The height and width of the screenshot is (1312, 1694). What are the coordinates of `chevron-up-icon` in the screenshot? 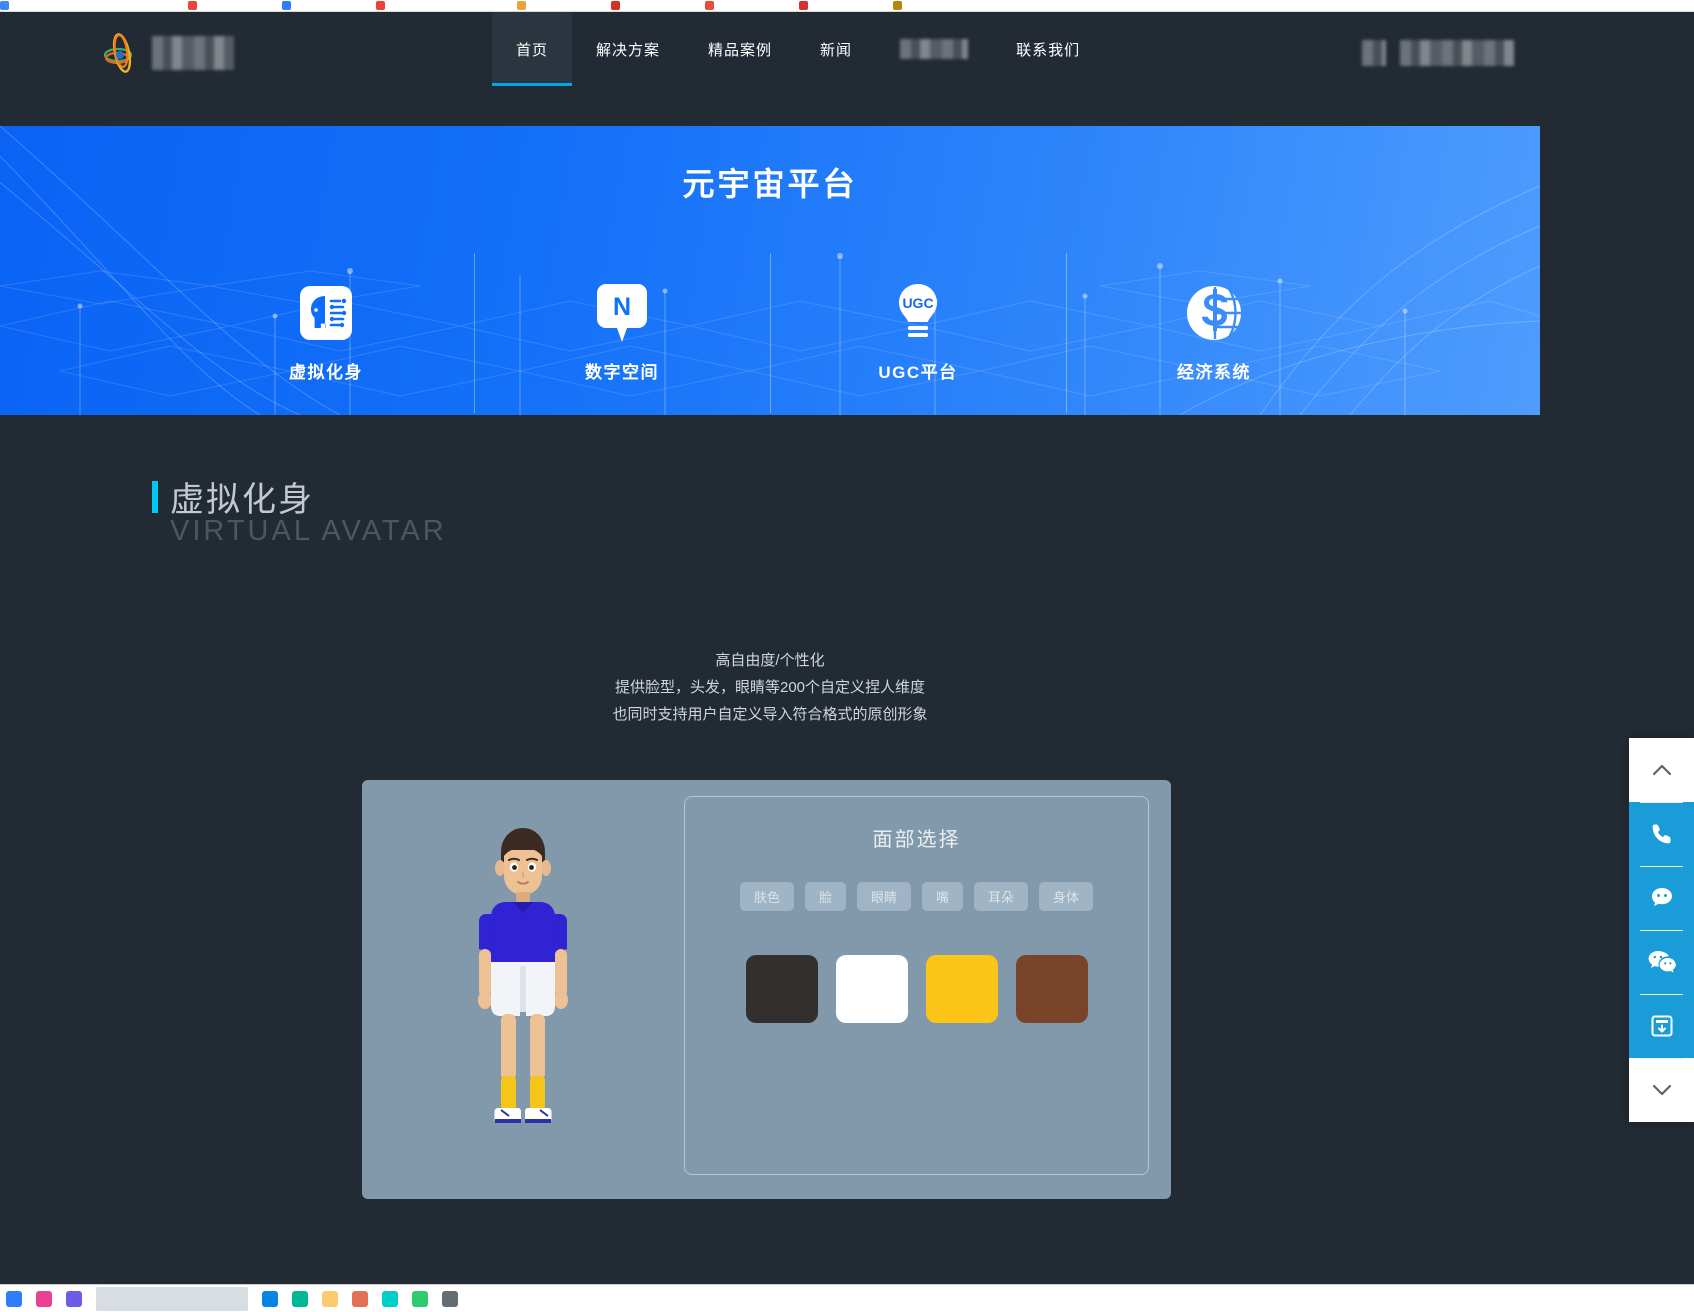 It's located at (1661, 770).